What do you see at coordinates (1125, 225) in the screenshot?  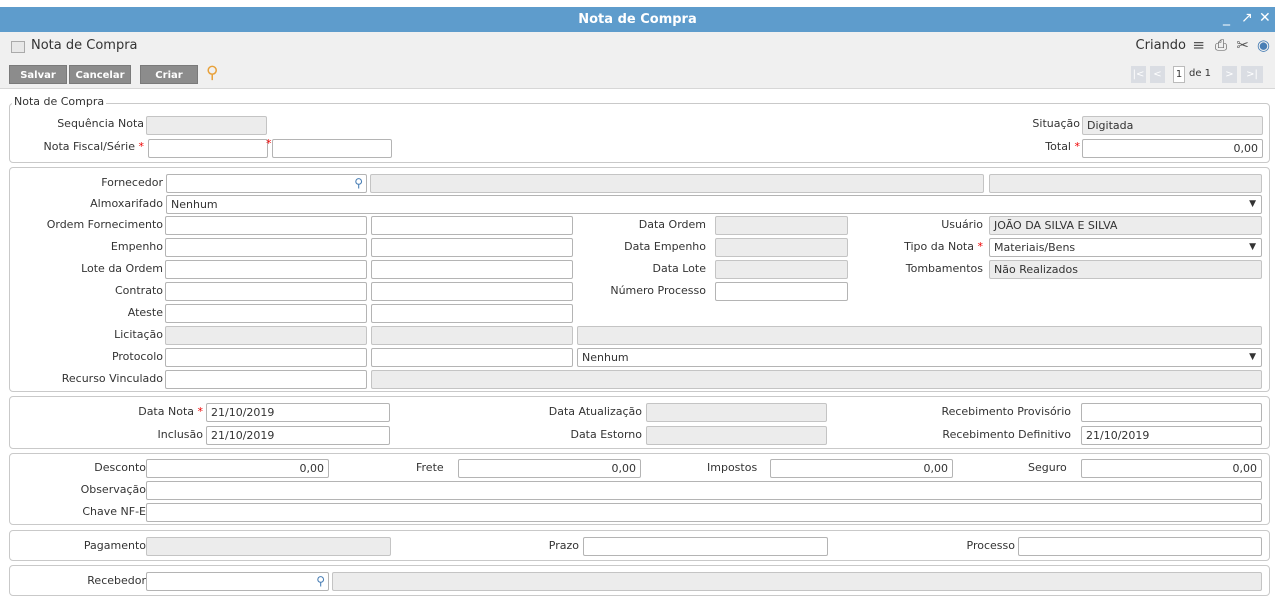 I see `usuario-field: JOÃO DA SILVA E SILVA` at bounding box center [1125, 225].